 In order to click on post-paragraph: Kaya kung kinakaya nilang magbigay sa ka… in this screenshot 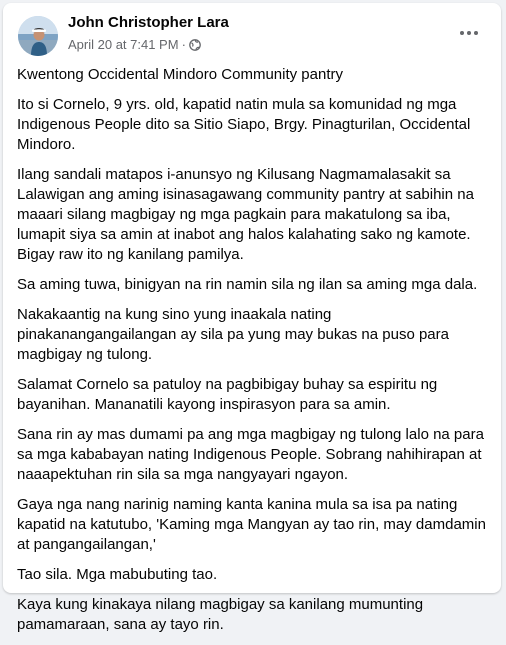, I will do `click(220, 614)`.